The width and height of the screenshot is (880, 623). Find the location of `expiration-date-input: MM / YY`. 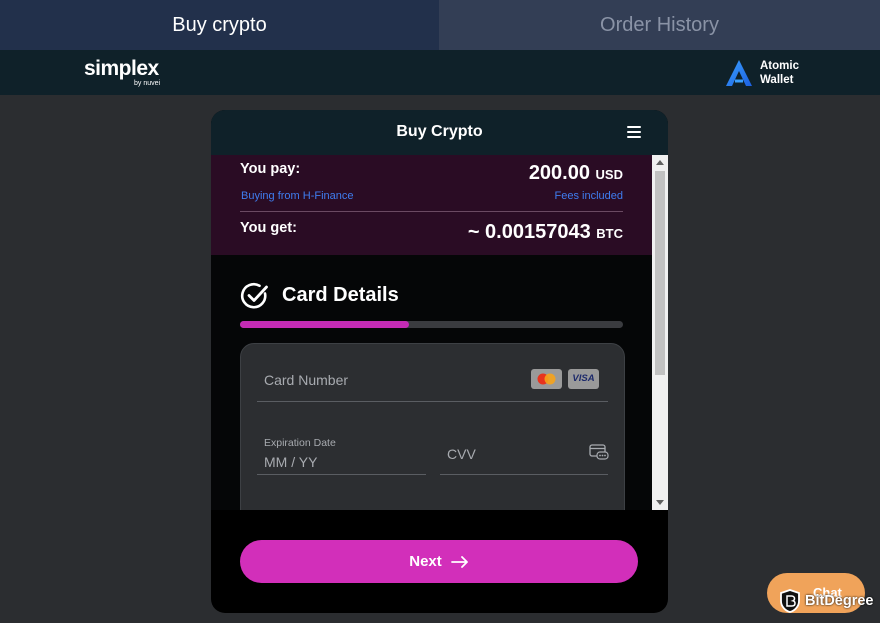

expiration-date-input: MM / YY is located at coordinates (290, 462).